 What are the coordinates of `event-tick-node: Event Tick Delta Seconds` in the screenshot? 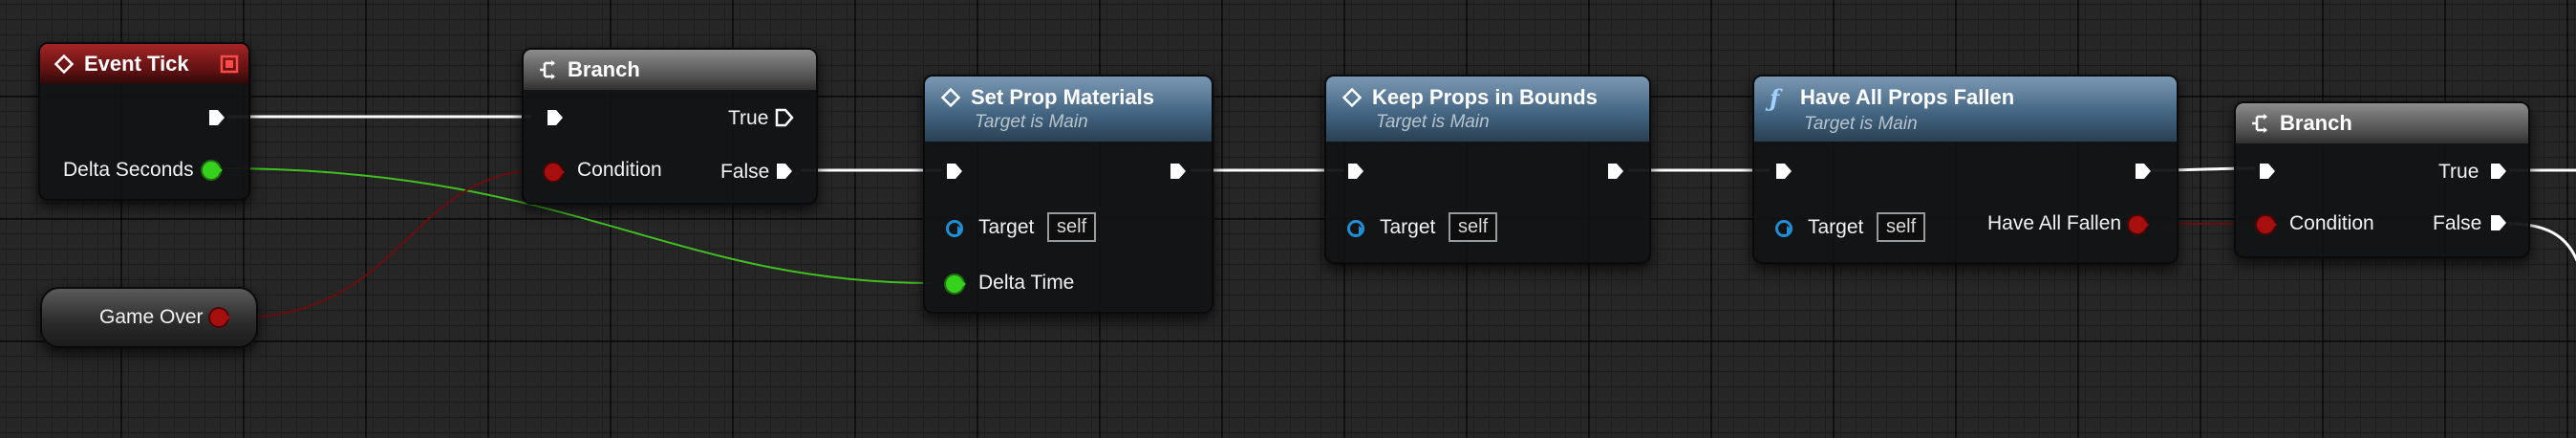 It's located at (144, 122).